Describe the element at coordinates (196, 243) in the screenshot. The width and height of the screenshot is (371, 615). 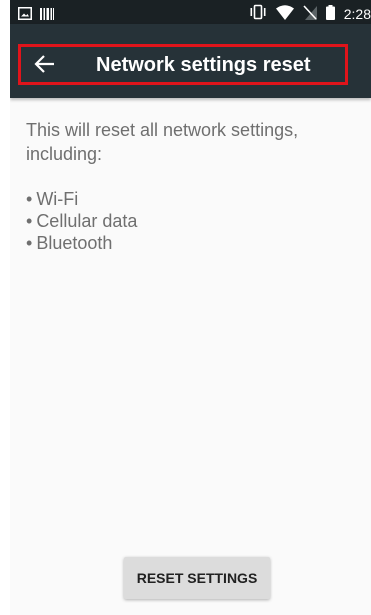
I see `list-item-bluetooth: • Bluetooth` at that location.